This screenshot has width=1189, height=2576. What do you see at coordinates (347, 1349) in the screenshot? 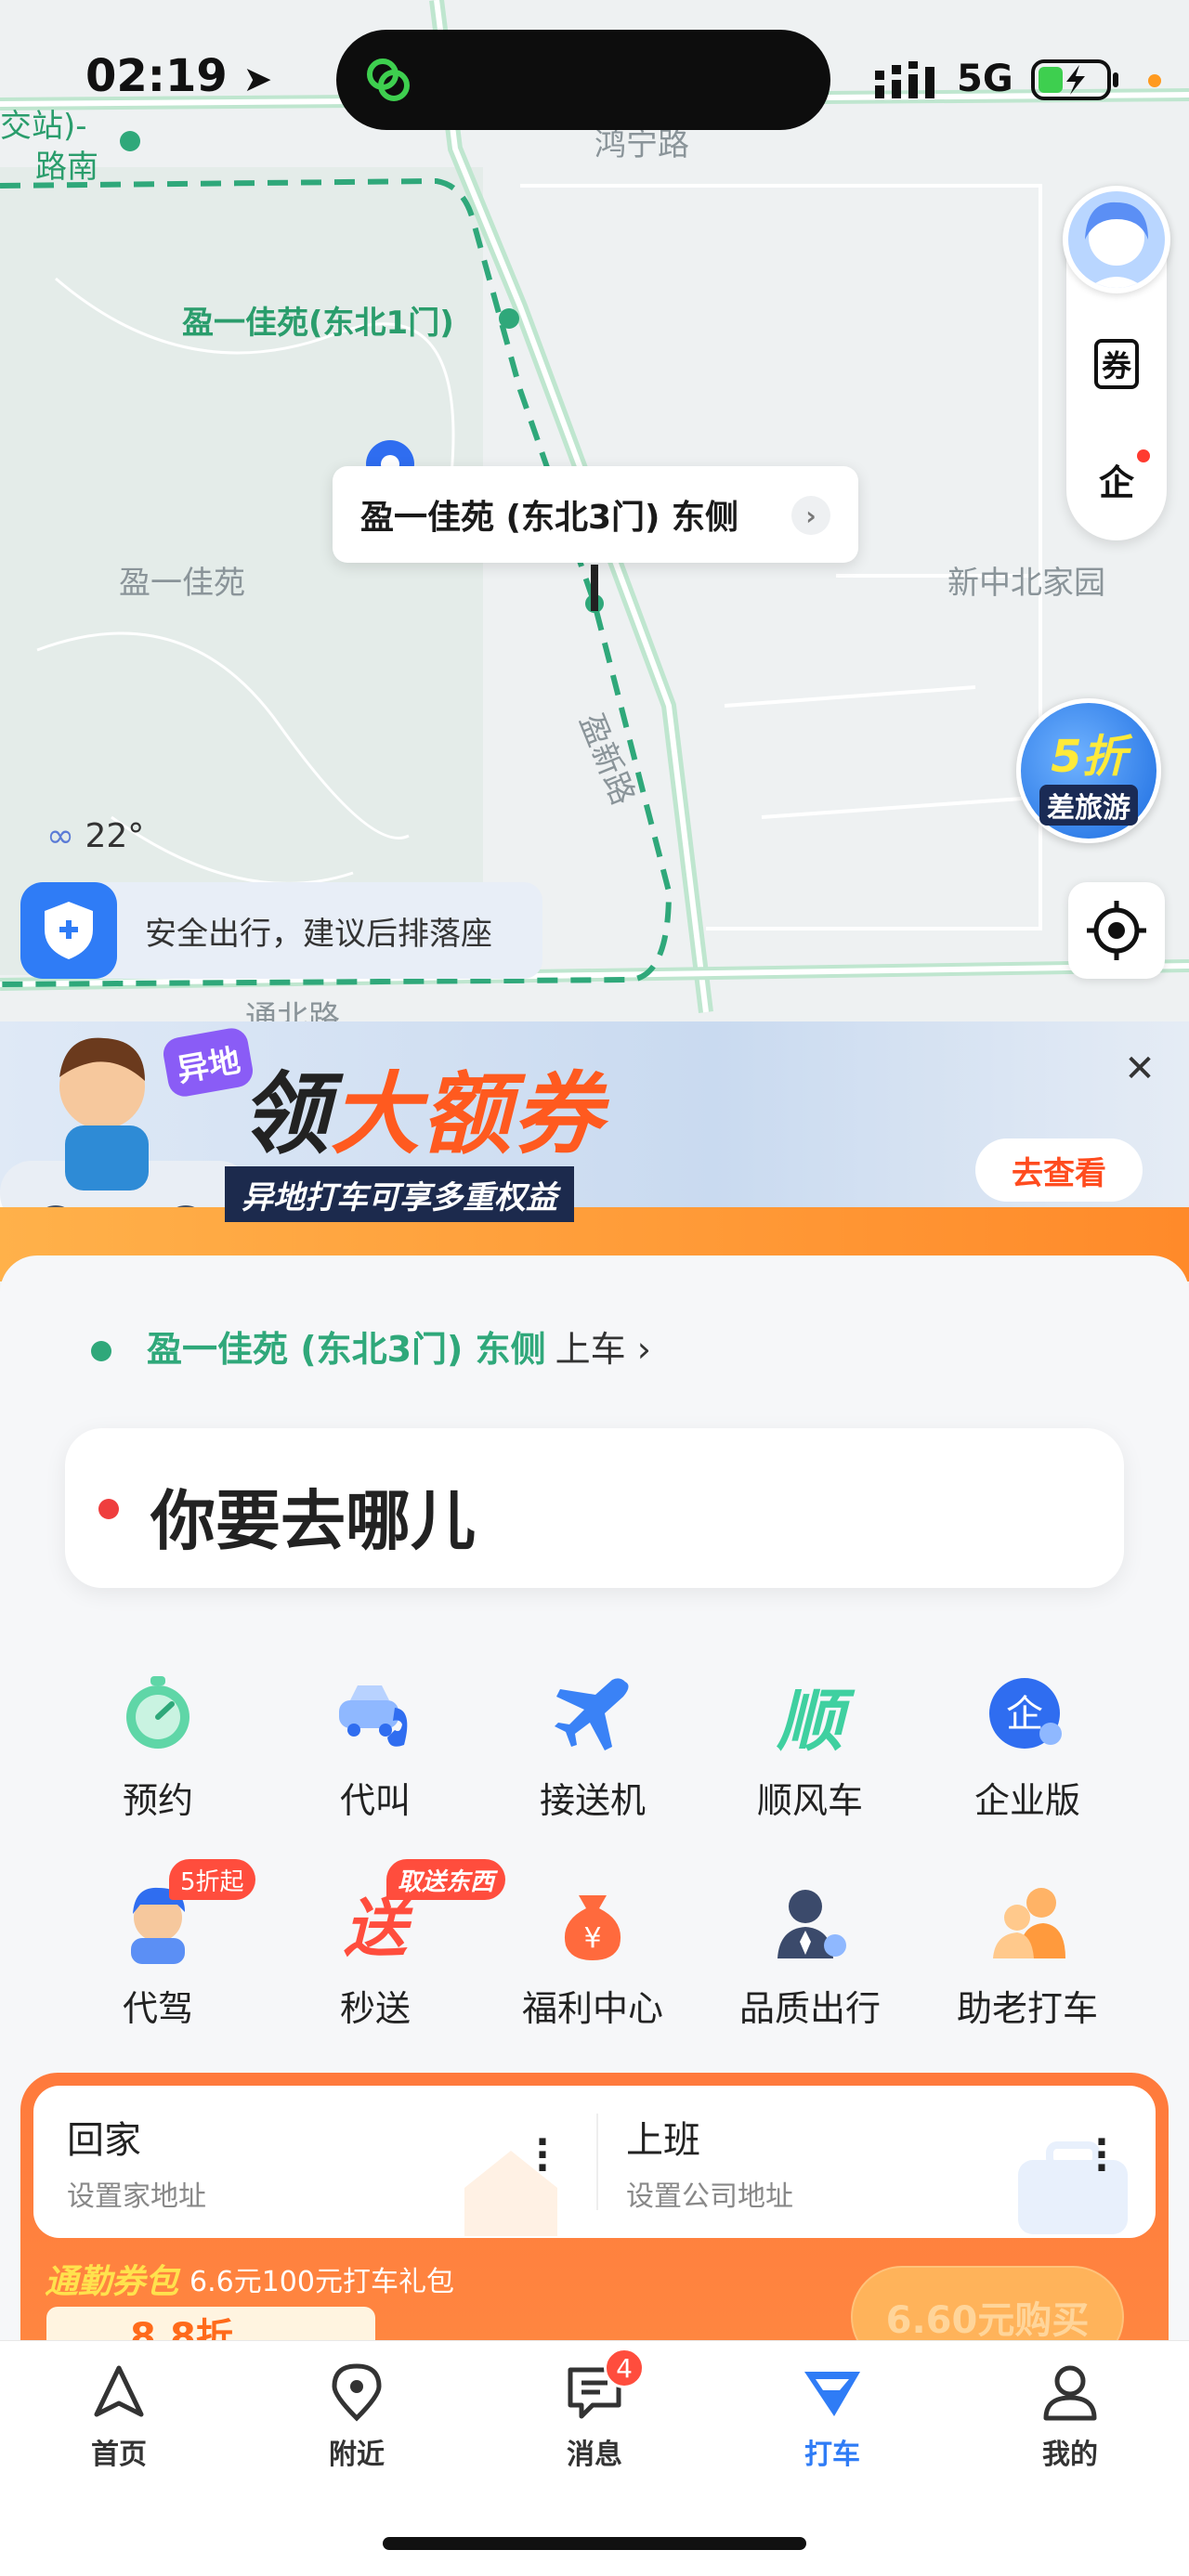
I see `pickup-name: 盈一佳苑 (东北3门) 东侧` at bounding box center [347, 1349].